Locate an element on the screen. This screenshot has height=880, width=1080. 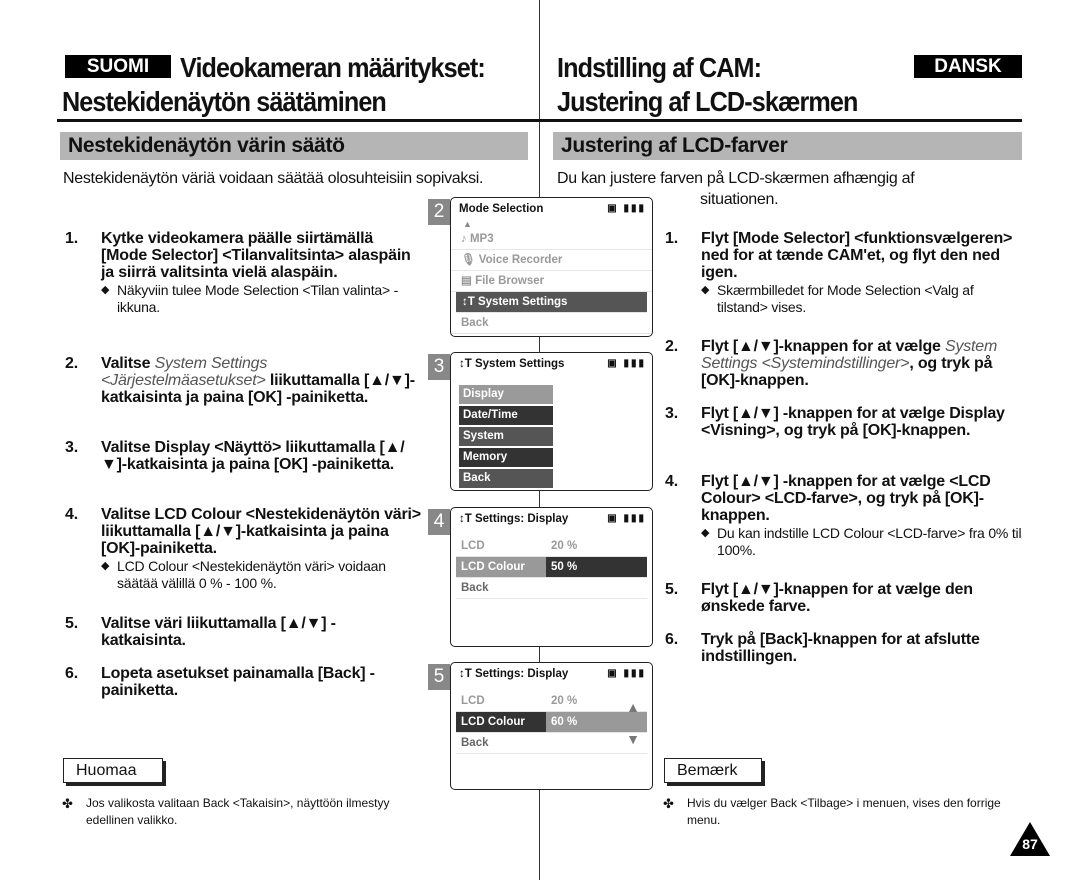
menu-item-memory: Memory is located at coordinates (506, 457).